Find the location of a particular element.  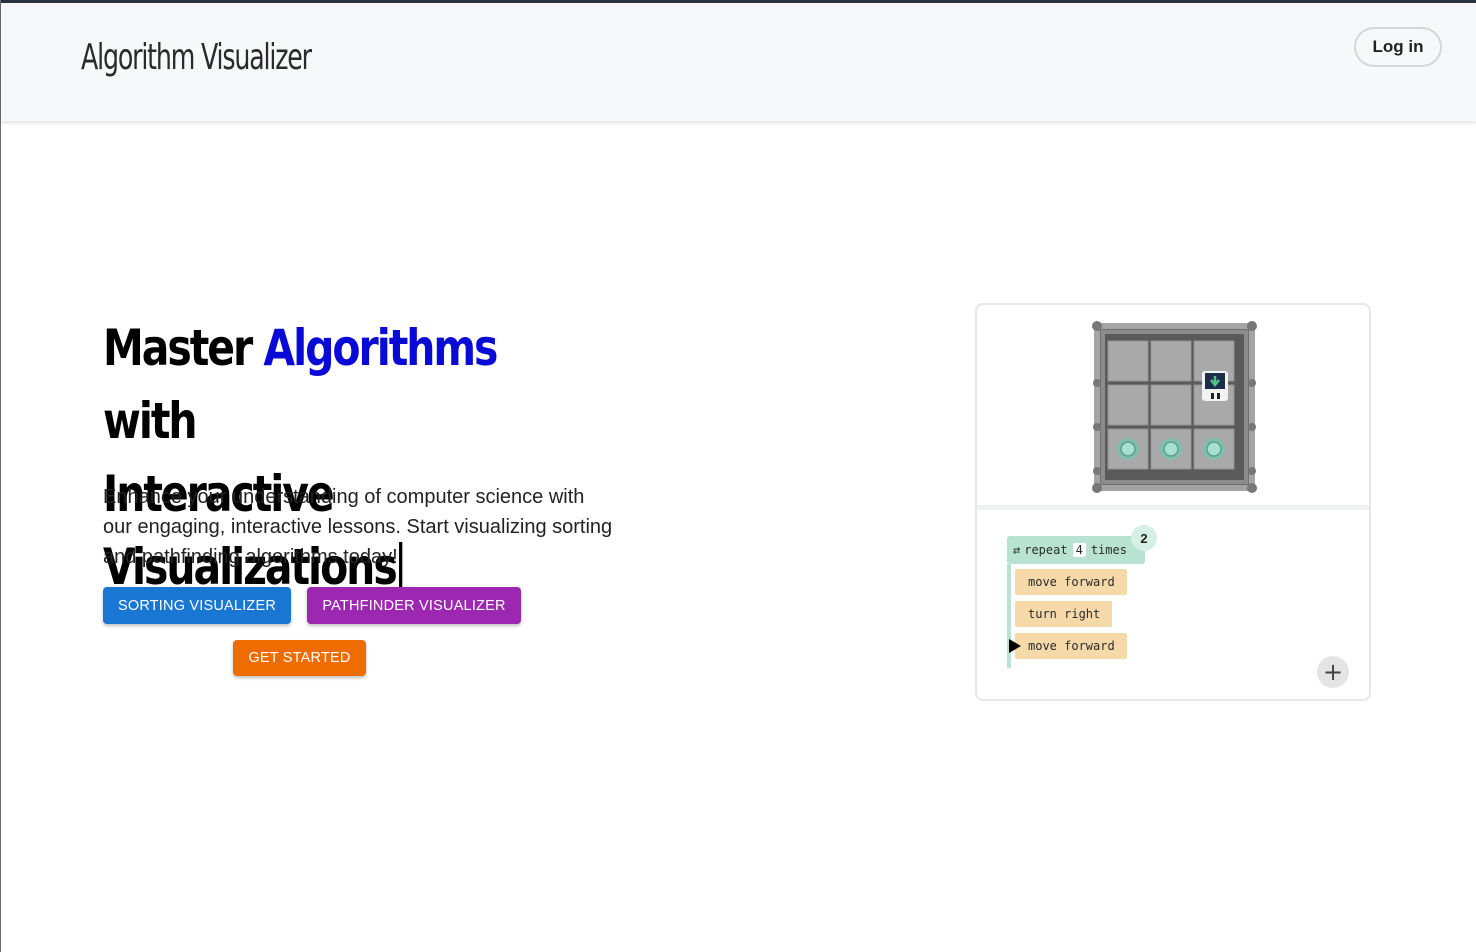

robot-icon is located at coordinates (1215, 386).